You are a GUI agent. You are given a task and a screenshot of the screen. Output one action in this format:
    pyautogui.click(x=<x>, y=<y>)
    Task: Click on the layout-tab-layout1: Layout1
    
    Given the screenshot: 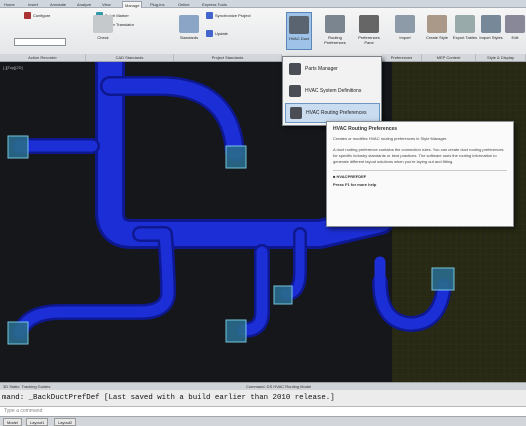 What is the action you would take?
    pyautogui.click(x=37, y=422)
    